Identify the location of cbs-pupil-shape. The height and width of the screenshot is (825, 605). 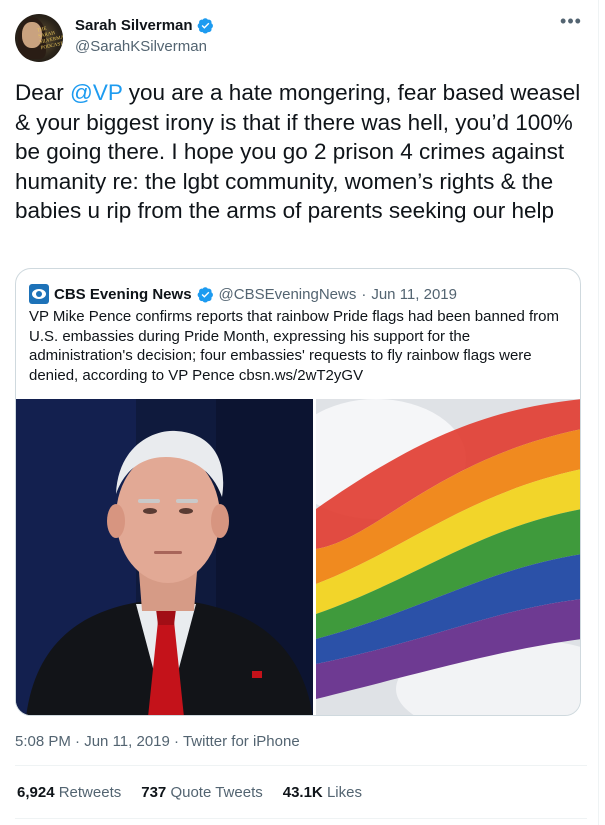
(39, 294).